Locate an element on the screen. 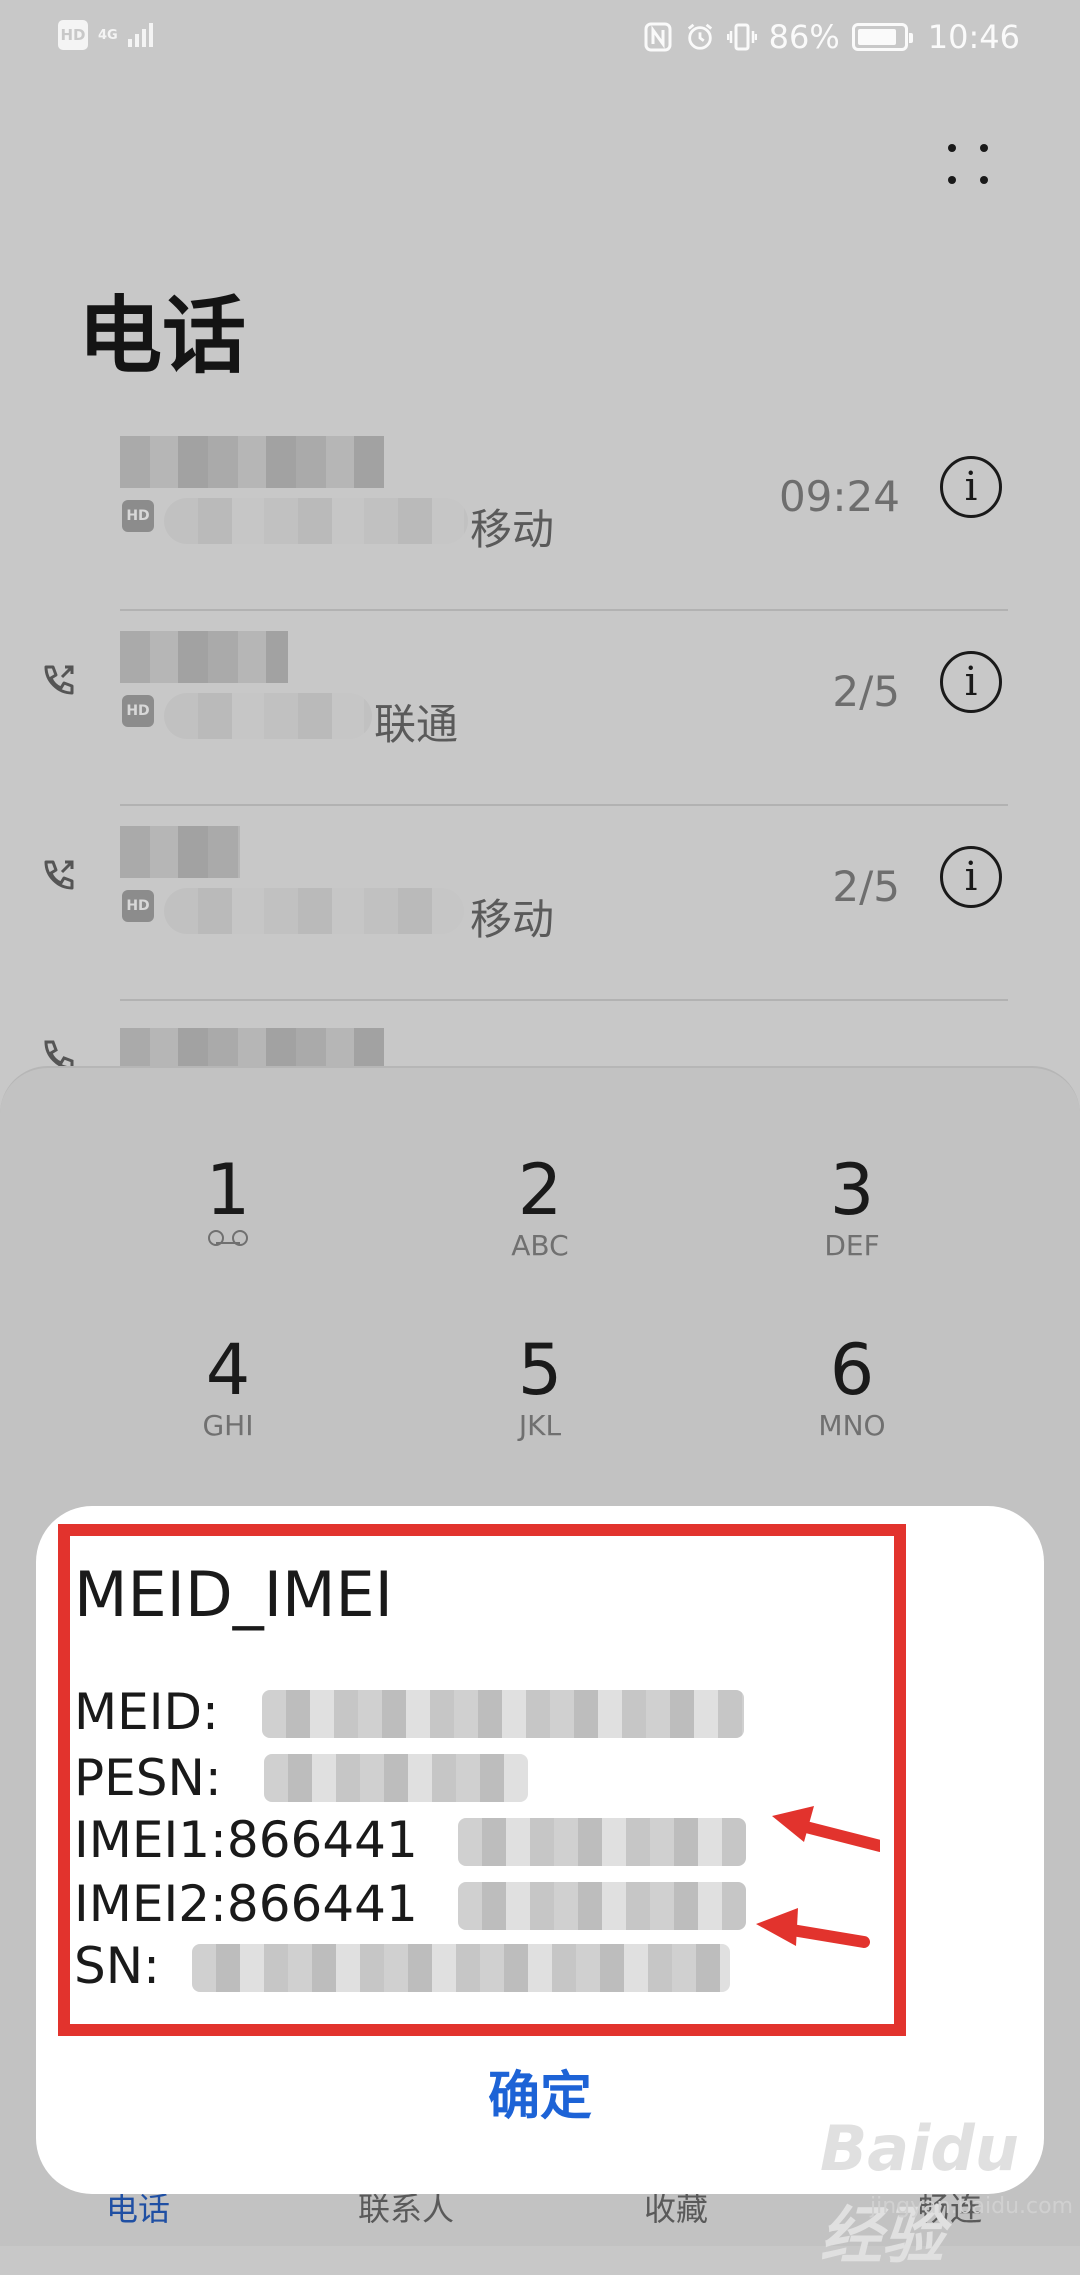 This screenshot has width=1080, height=2275. dial-key-1: 1 is located at coordinates (228, 1200).